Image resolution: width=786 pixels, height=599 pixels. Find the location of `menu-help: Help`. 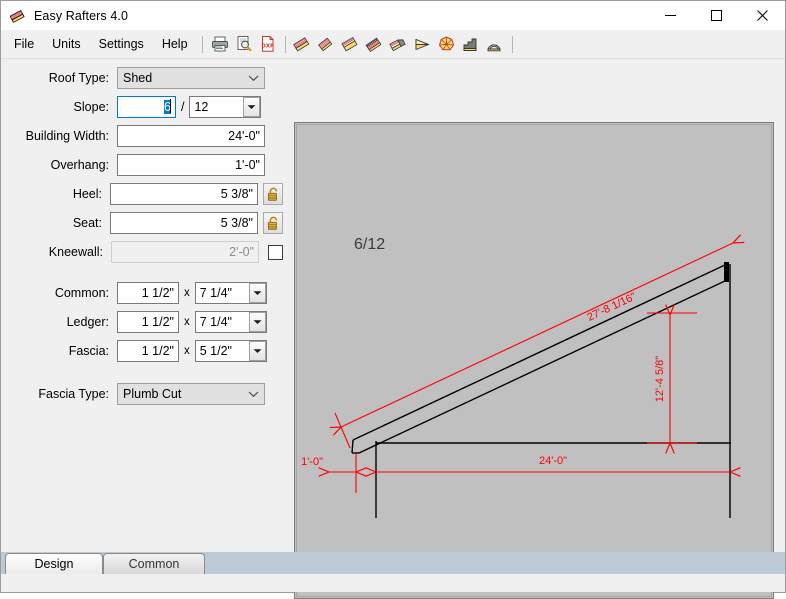

menu-help: Help is located at coordinates (175, 44).